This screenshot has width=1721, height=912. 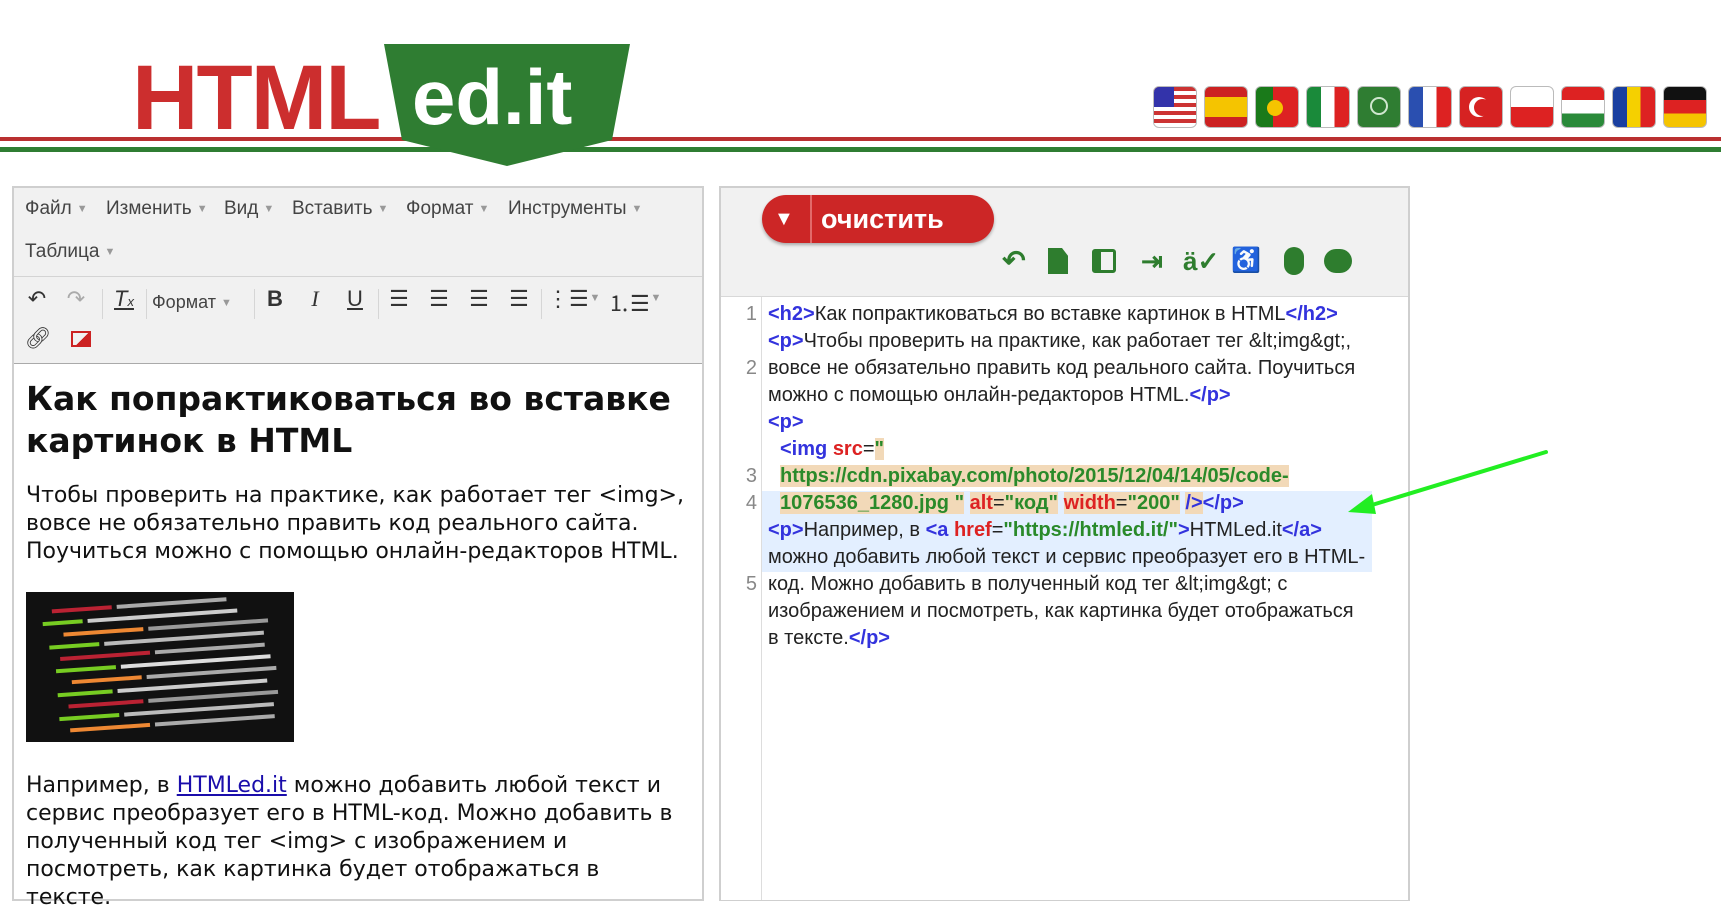 I want to click on de-flag-icon, so click(x=1685, y=107).